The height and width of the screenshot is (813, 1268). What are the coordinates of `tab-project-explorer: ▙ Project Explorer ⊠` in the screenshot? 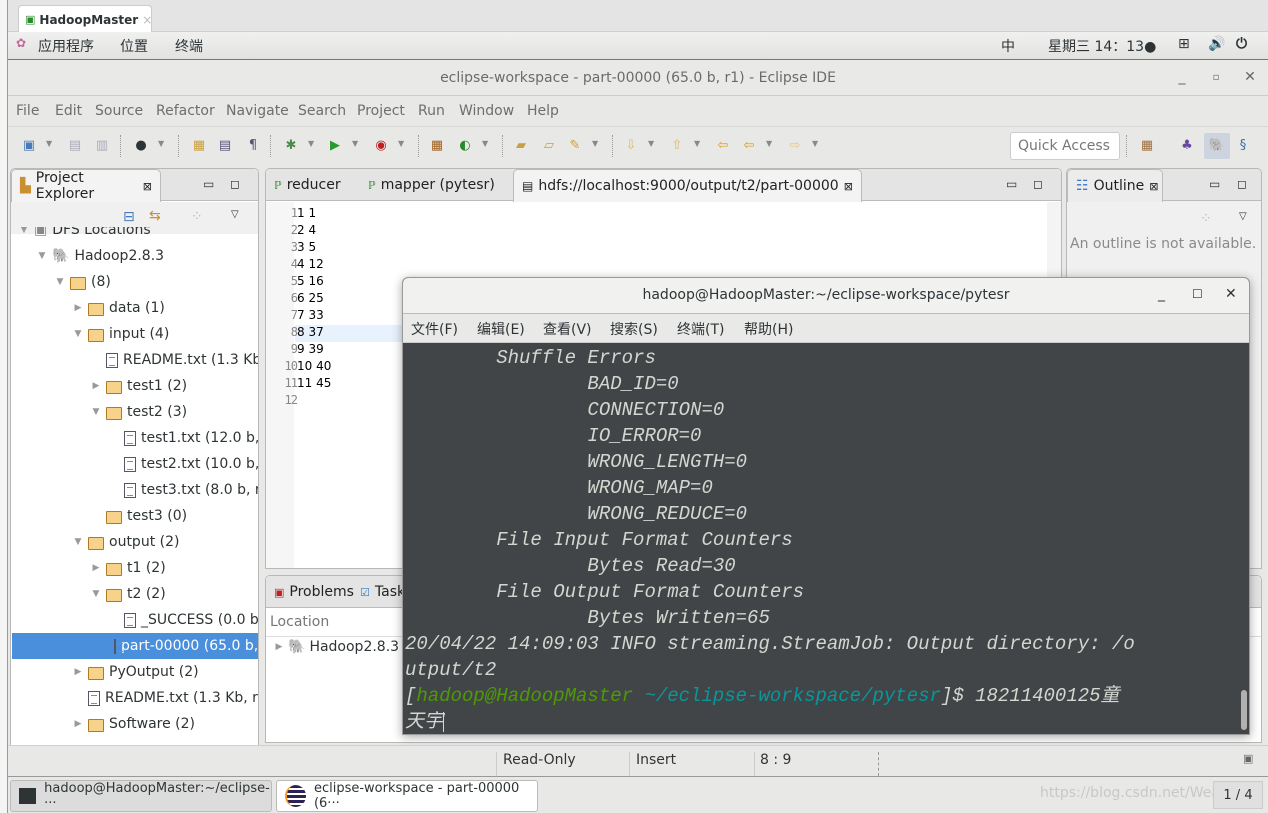 It's located at (86, 185).